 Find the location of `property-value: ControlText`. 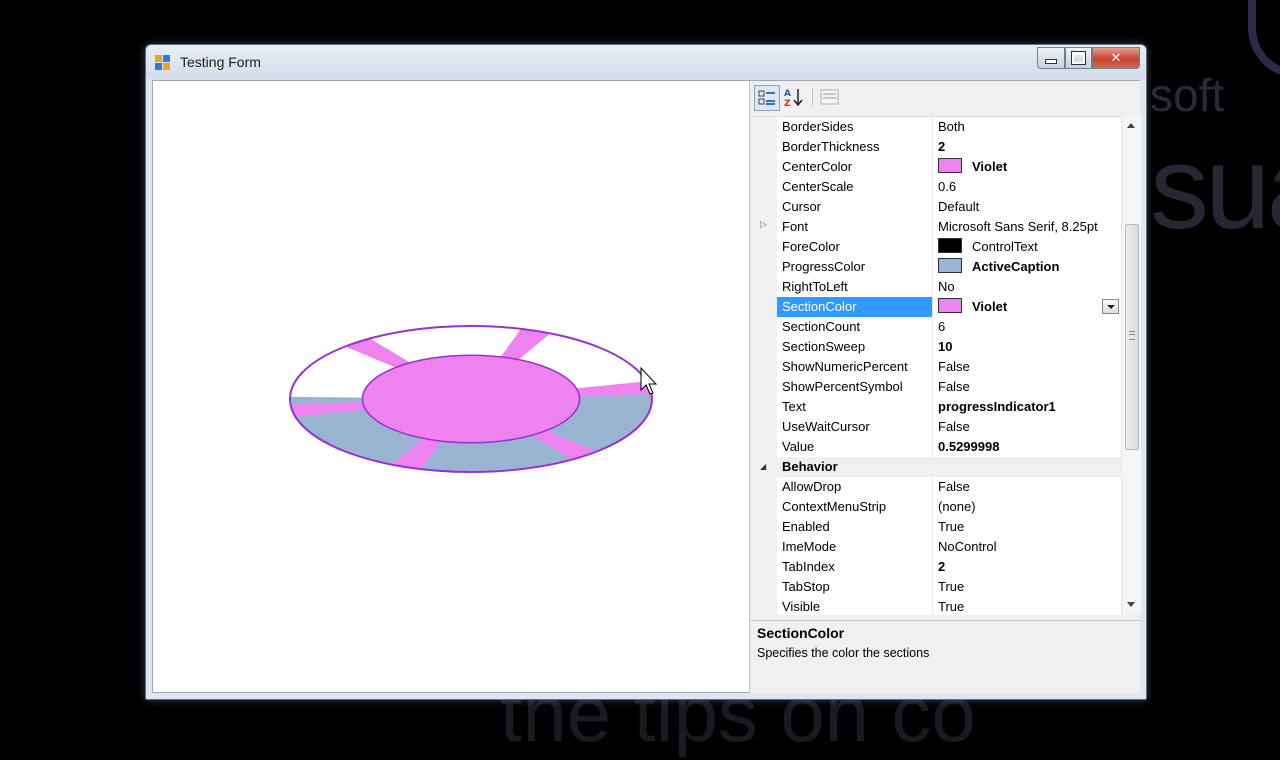

property-value: ControlText is located at coordinates (1027, 247).